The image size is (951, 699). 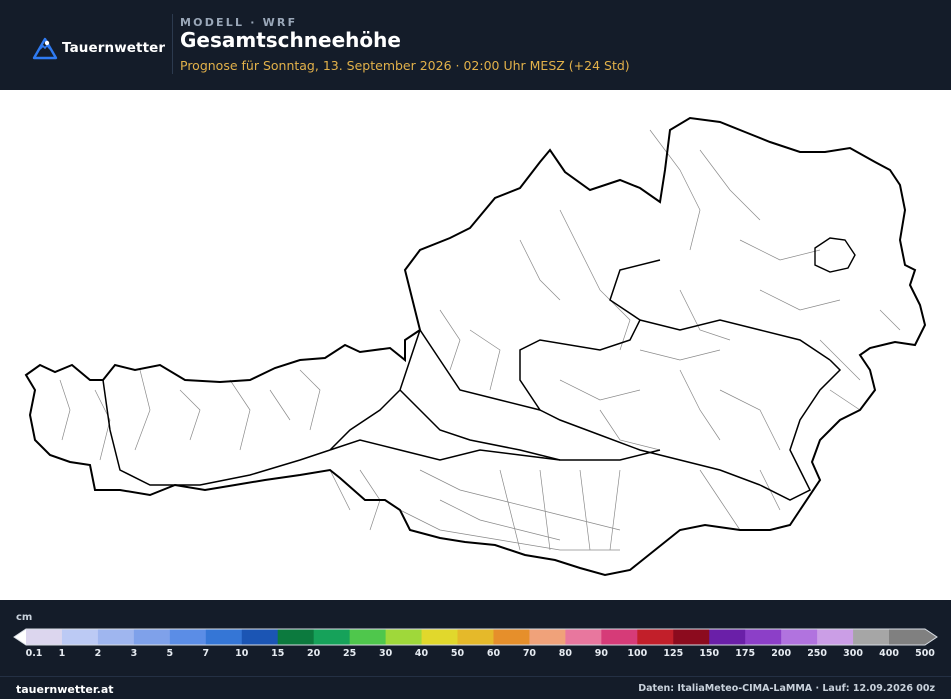 I want to click on legend-tick-label: 400, so click(x=889, y=653).